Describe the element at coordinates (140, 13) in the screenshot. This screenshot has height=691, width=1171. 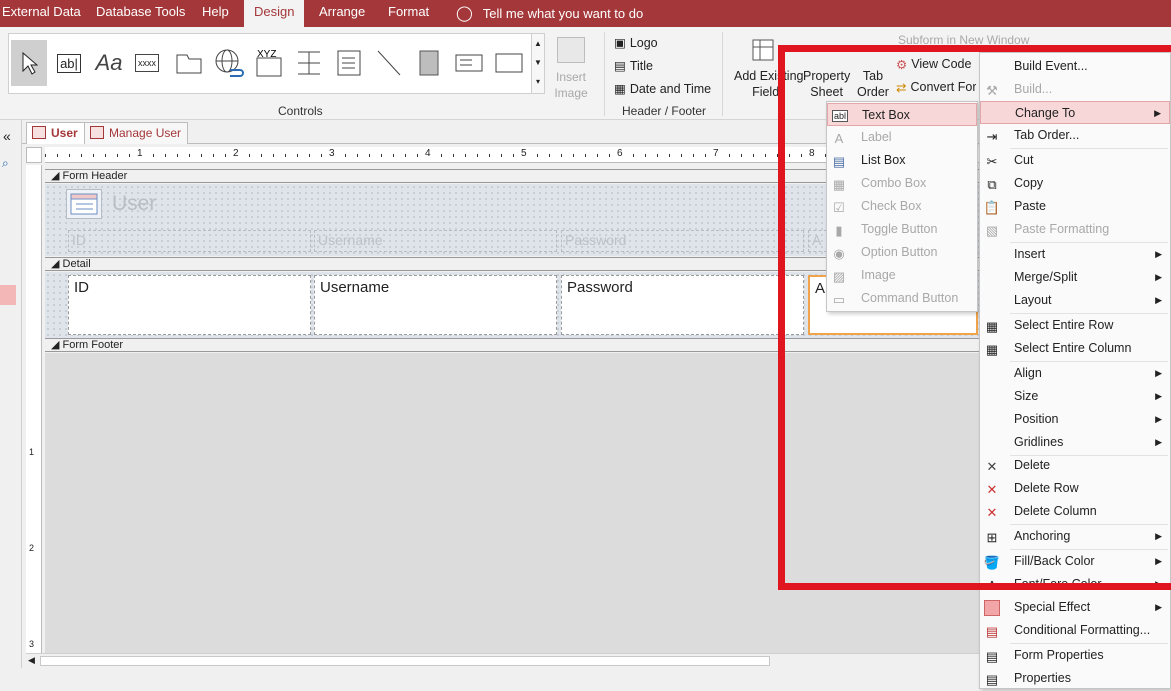
I see `tab-database-tools: Database Tools` at that location.